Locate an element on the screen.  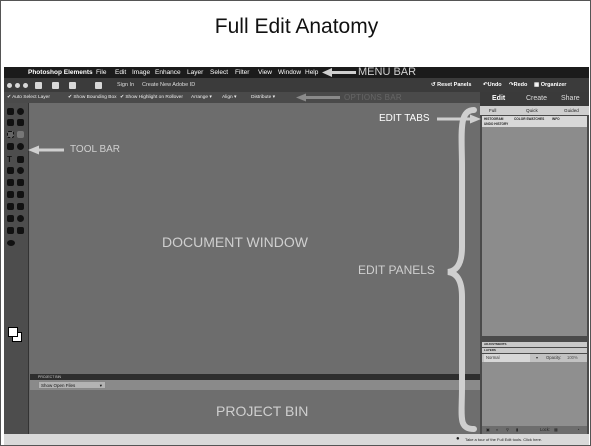
lasso-tool-icon is located at coordinates (20, 134).